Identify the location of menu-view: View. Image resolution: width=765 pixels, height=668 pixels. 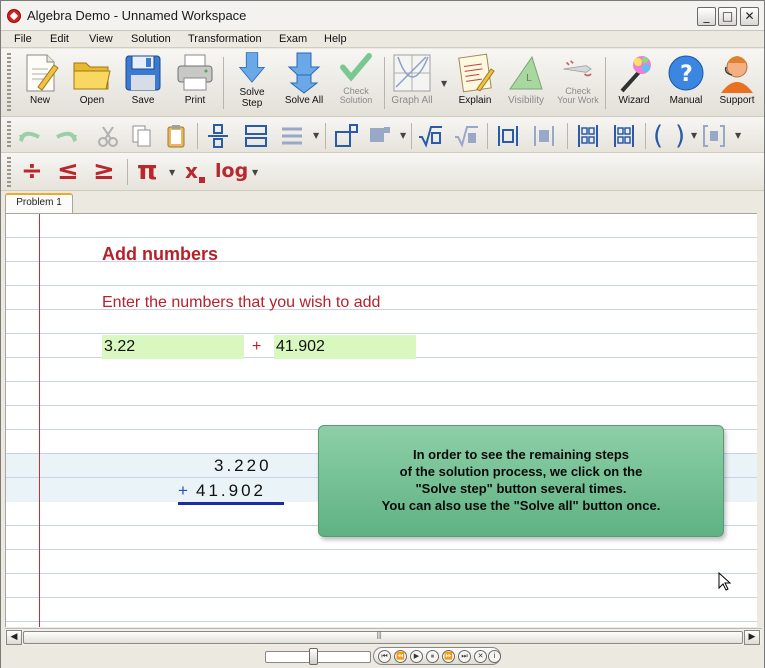
(101, 39).